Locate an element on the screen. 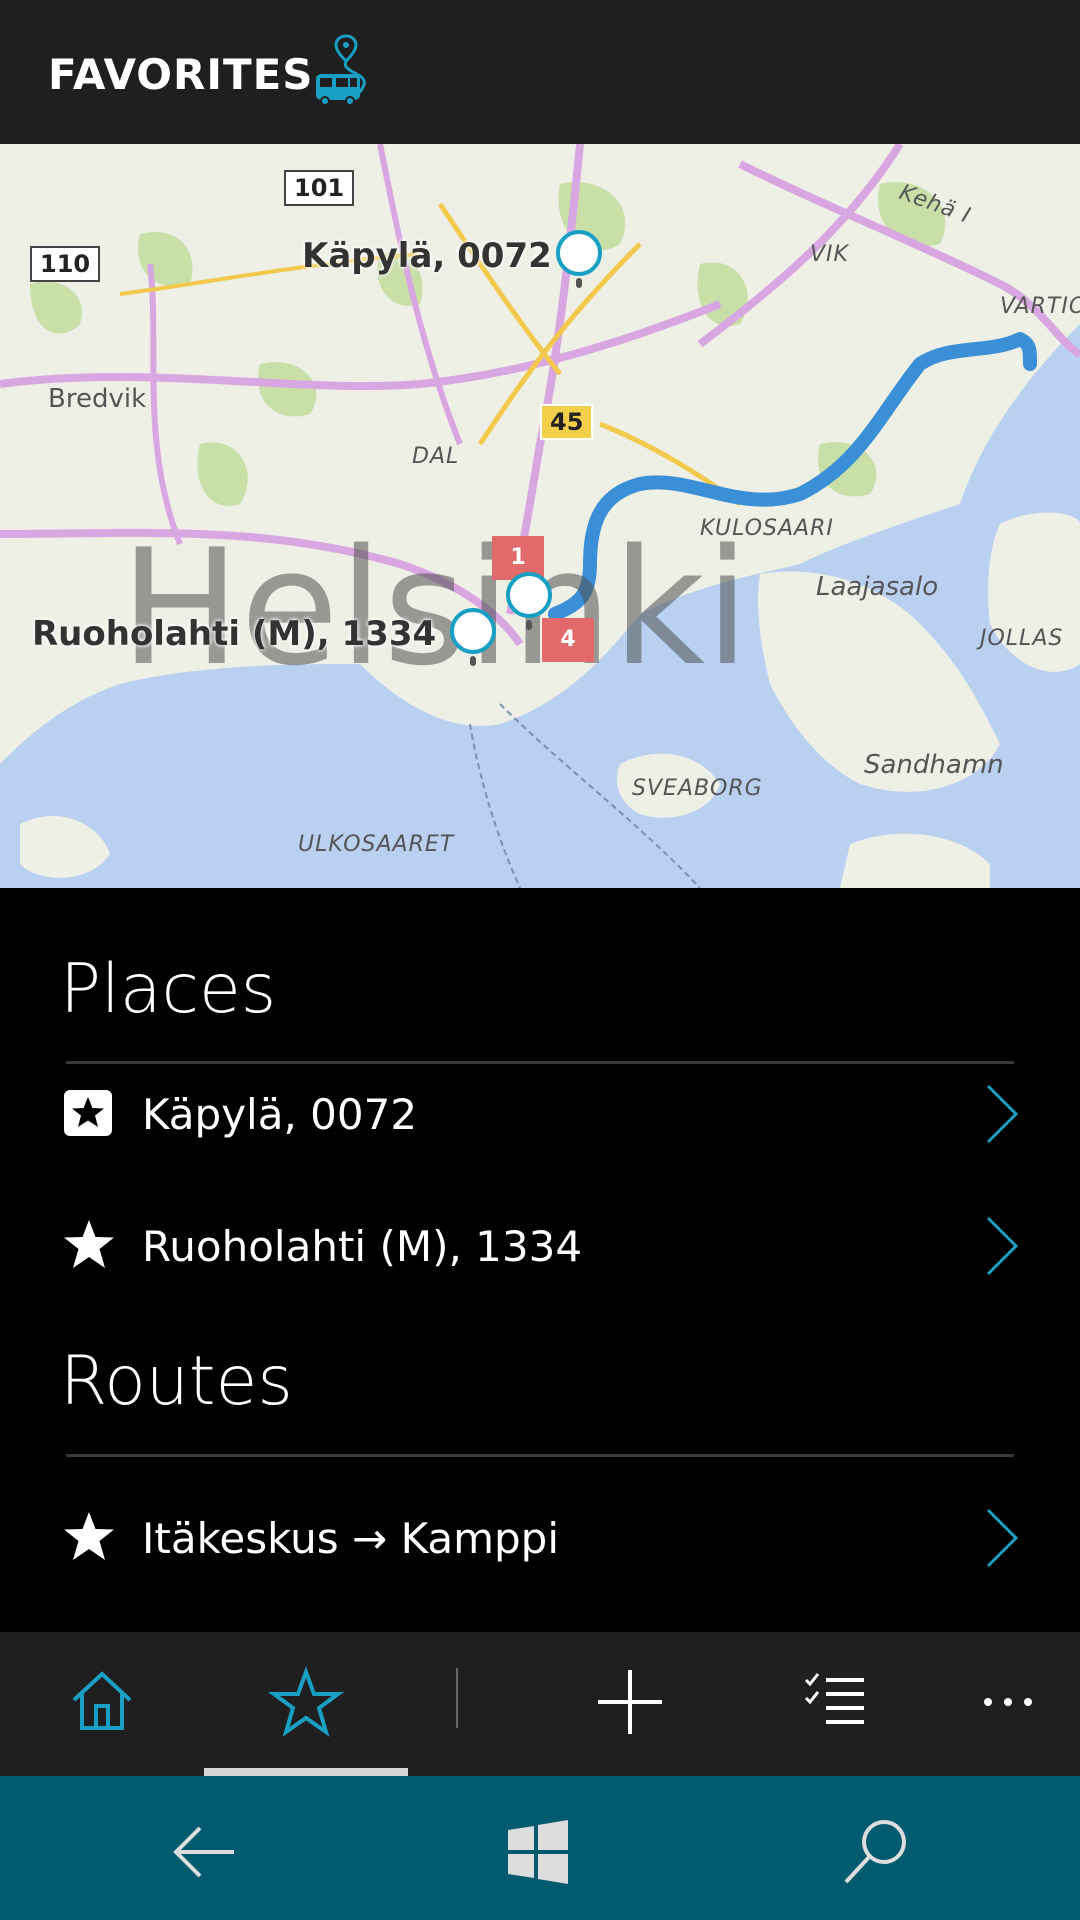 The width and height of the screenshot is (1080, 1920). home-button is located at coordinates (102, 1702).